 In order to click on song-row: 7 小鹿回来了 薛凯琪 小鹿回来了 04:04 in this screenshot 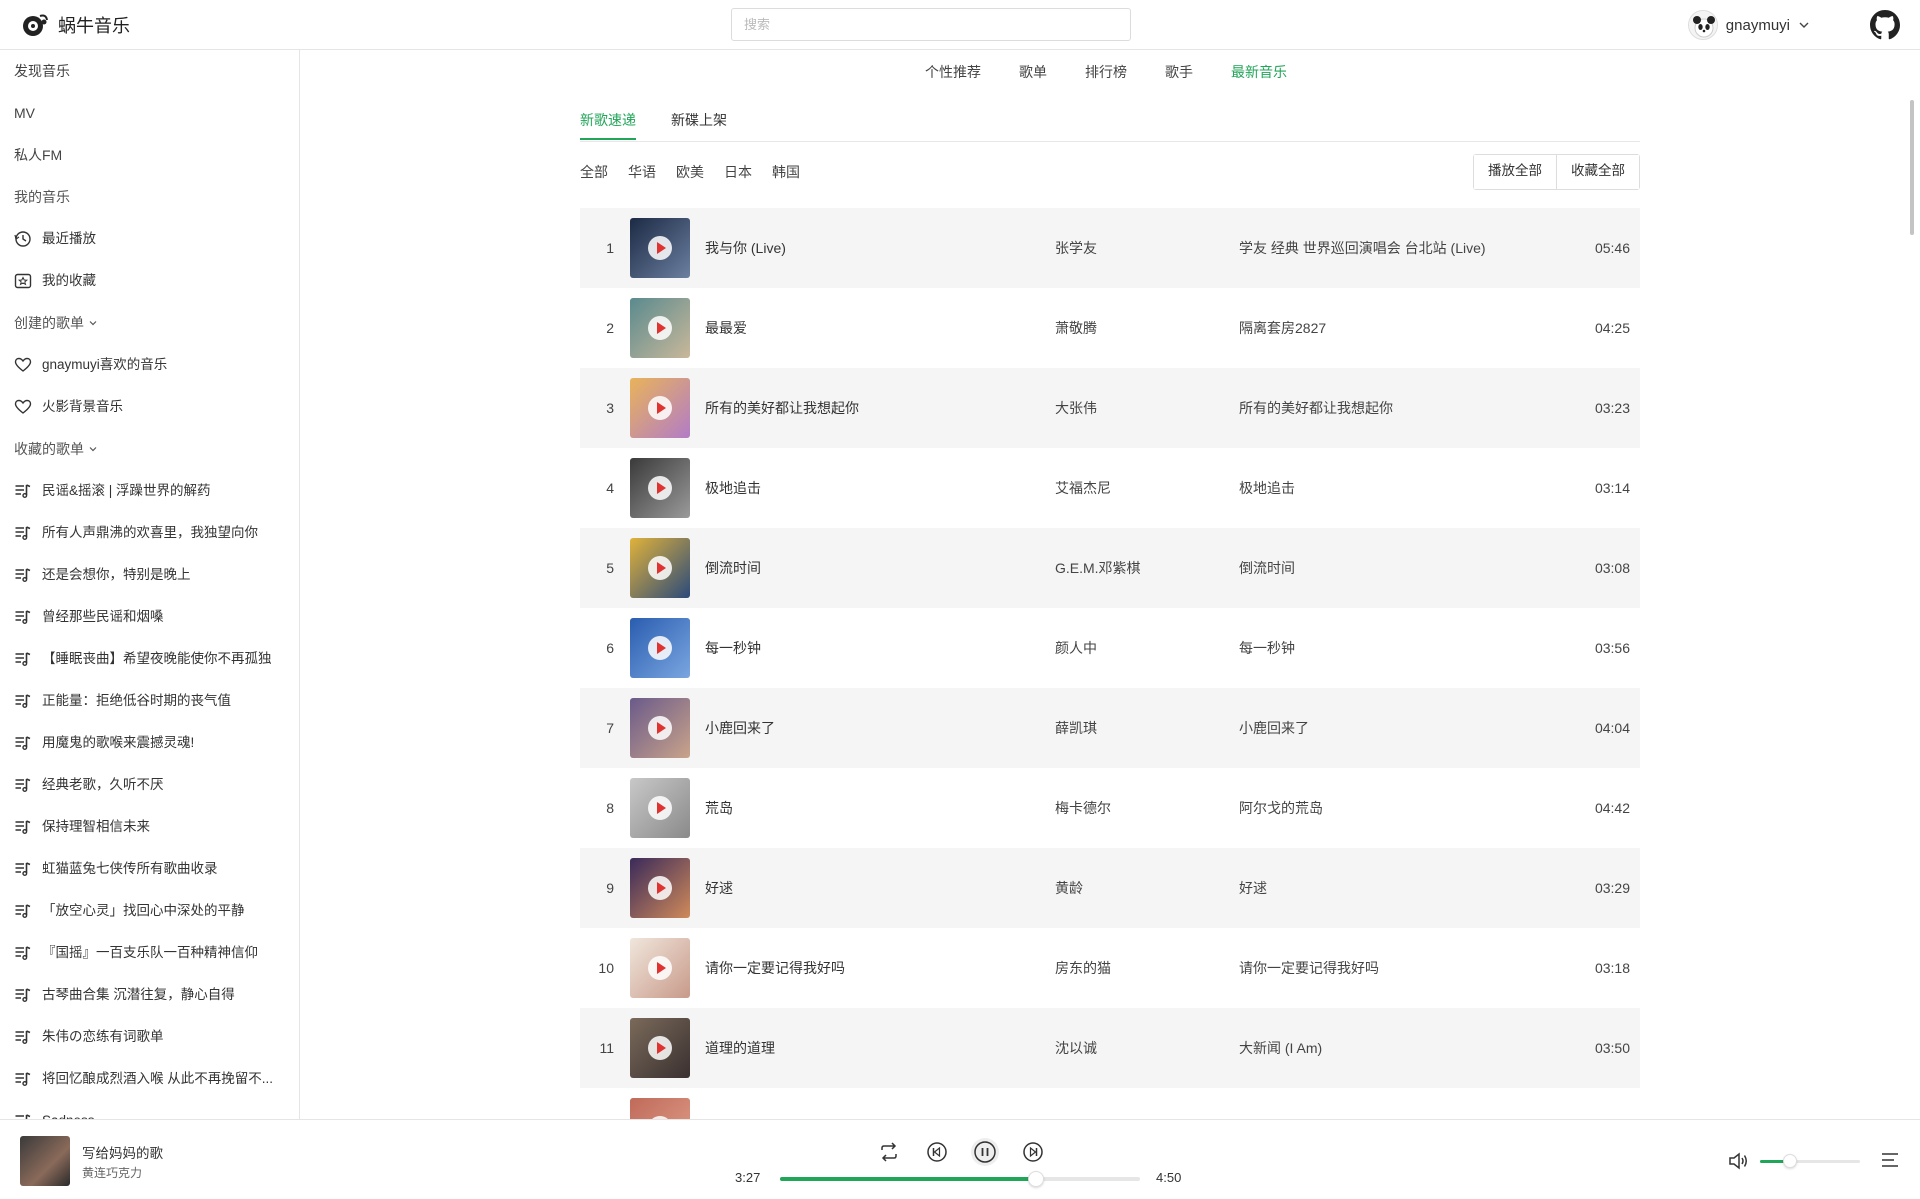, I will do `click(1110, 728)`.